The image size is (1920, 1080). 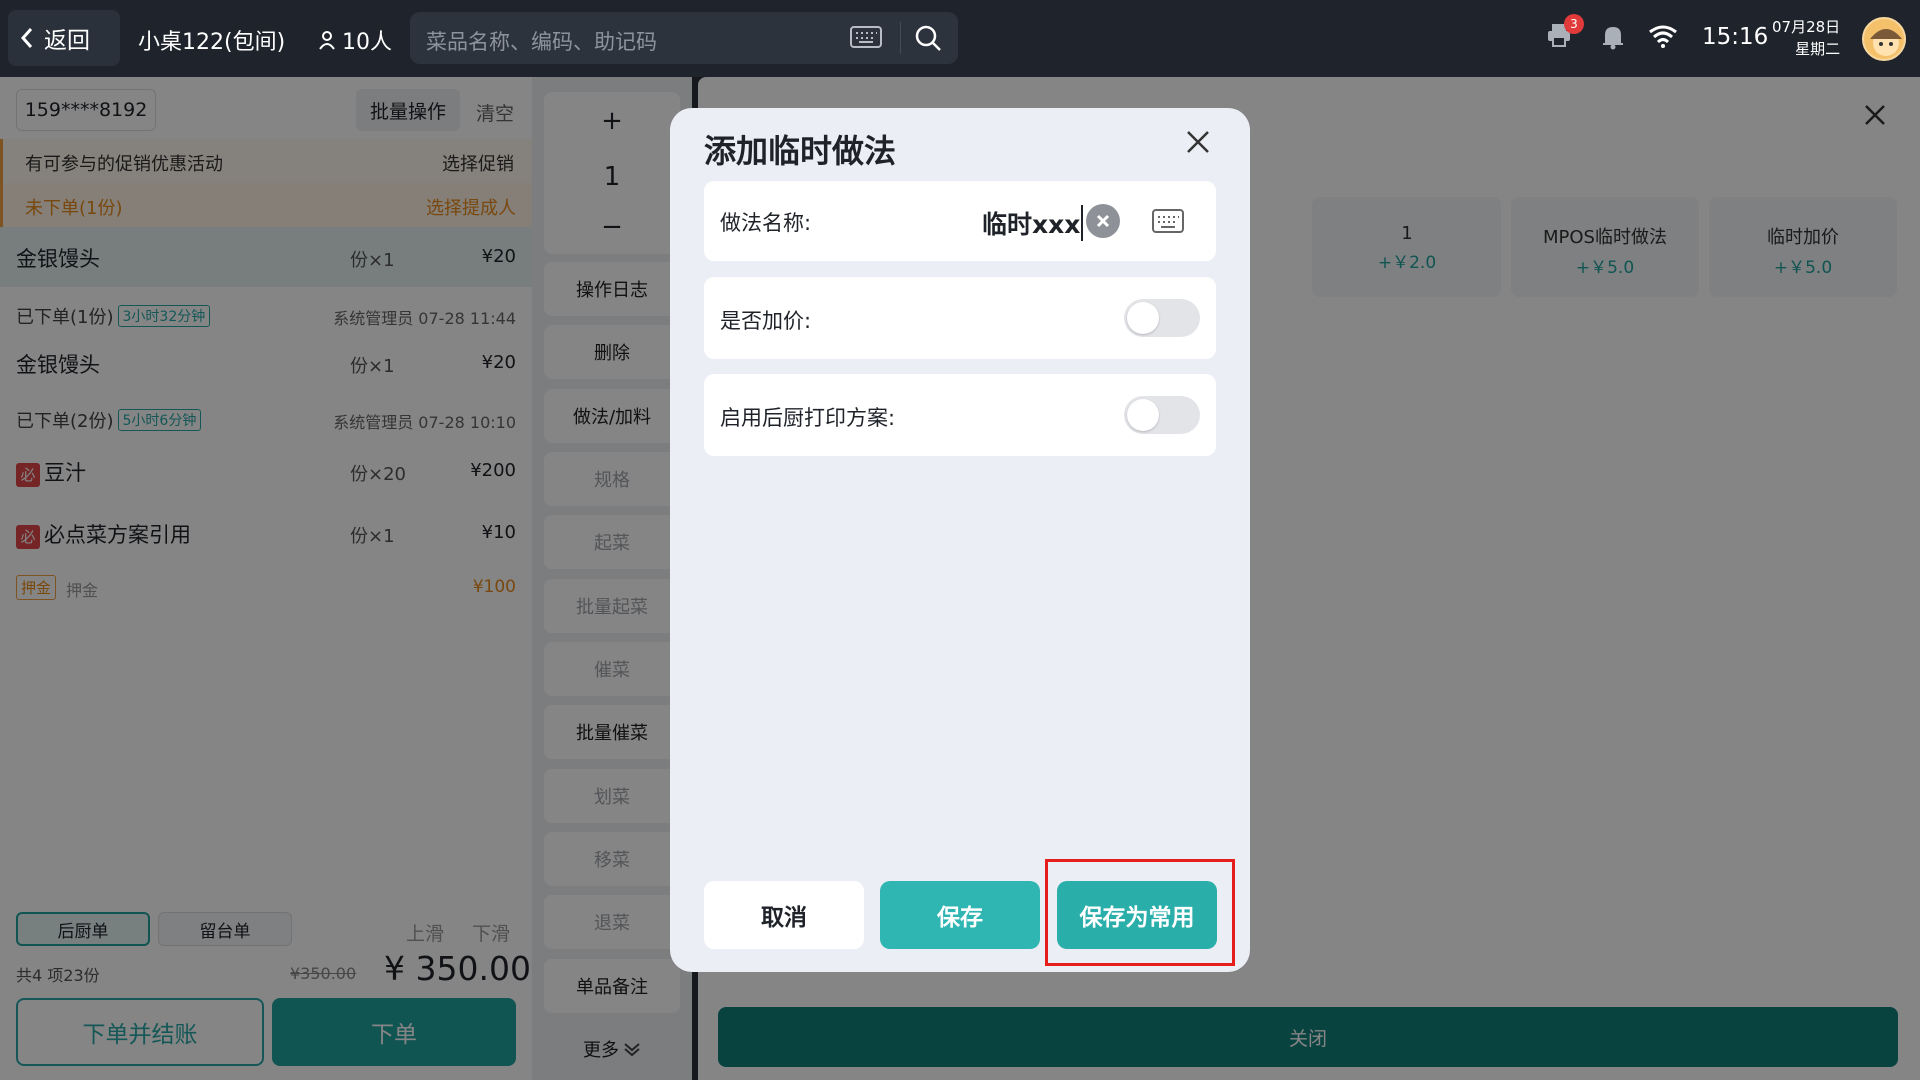 What do you see at coordinates (367, 42) in the screenshot?
I see `guest-count-label: 10人` at bounding box center [367, 42].